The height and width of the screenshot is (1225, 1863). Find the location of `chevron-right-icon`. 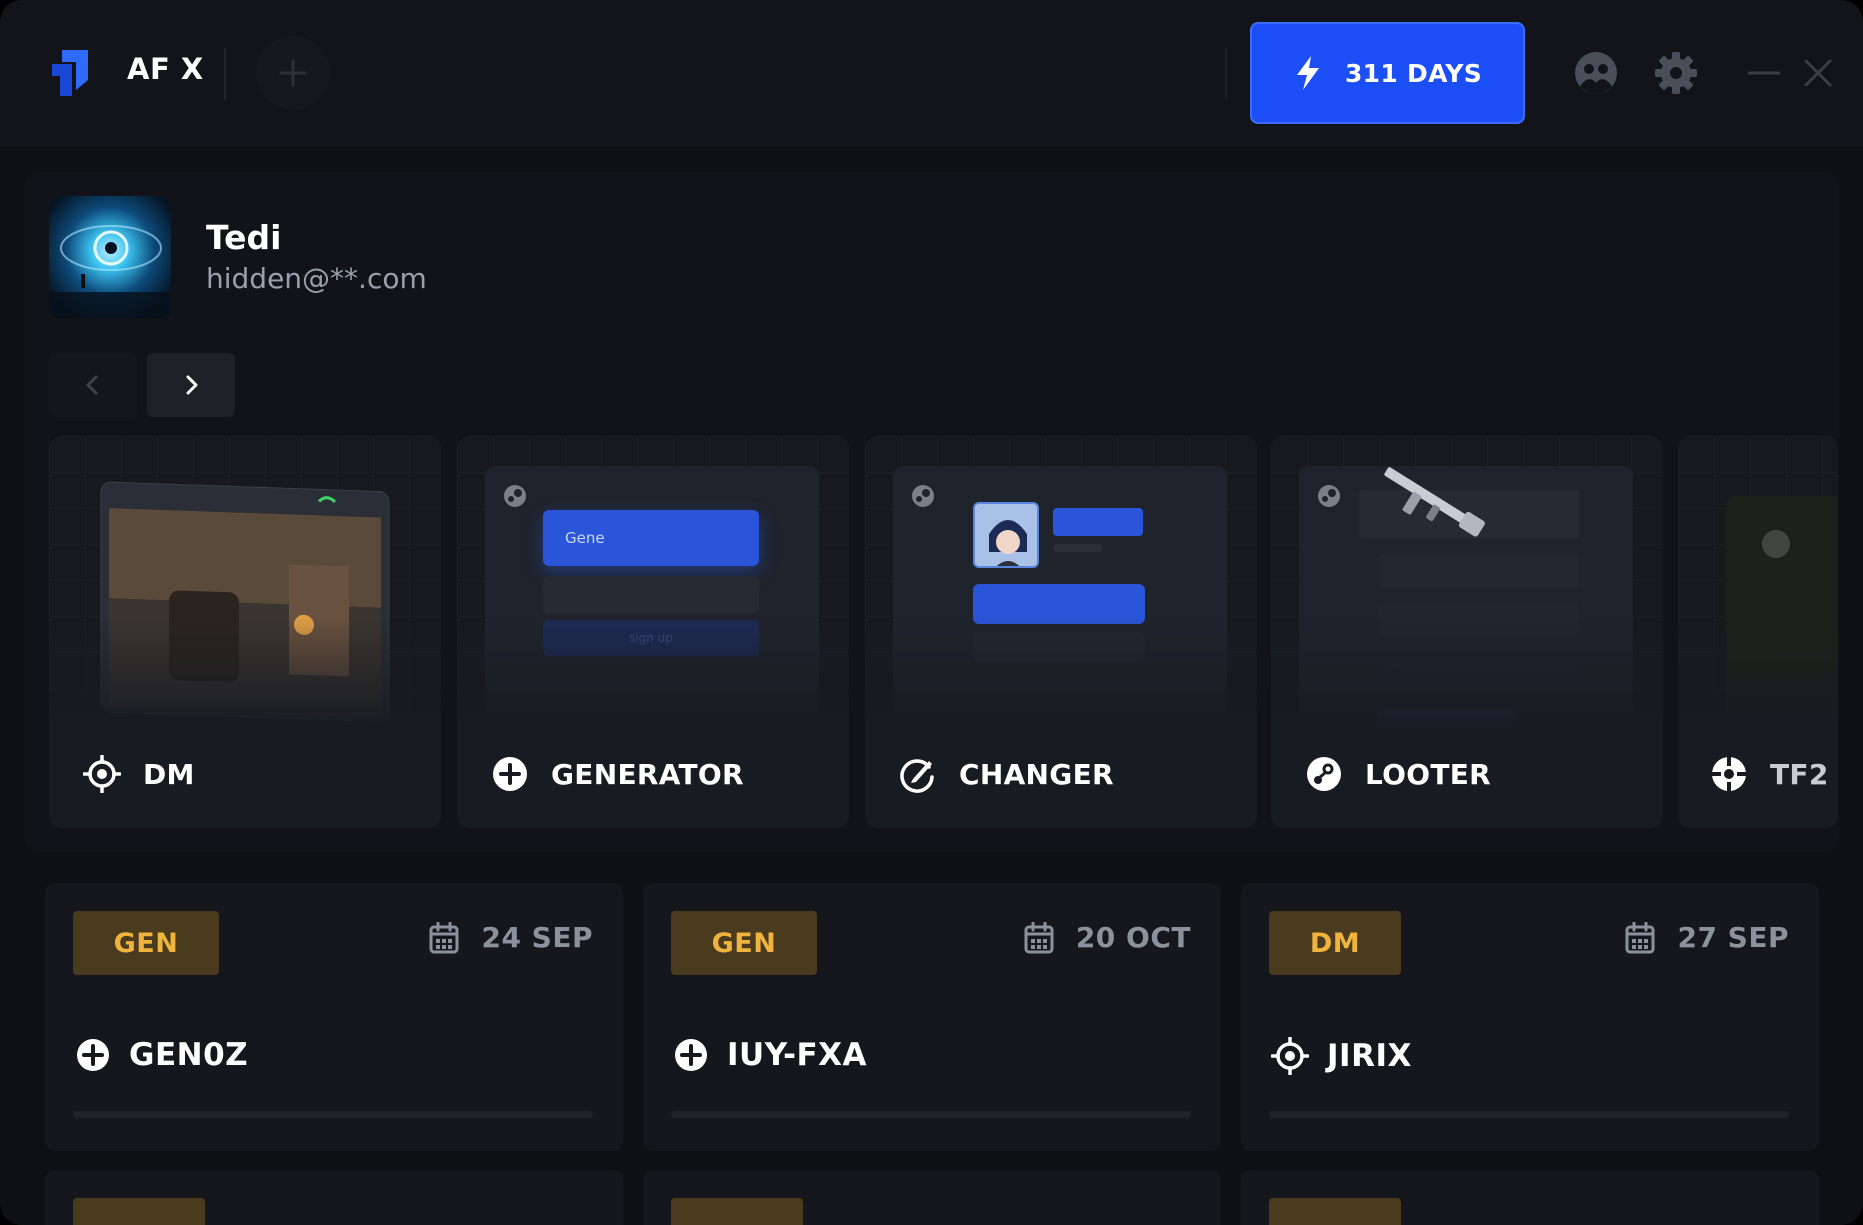

chevron-right-icon is located at coordinates (192, 385).